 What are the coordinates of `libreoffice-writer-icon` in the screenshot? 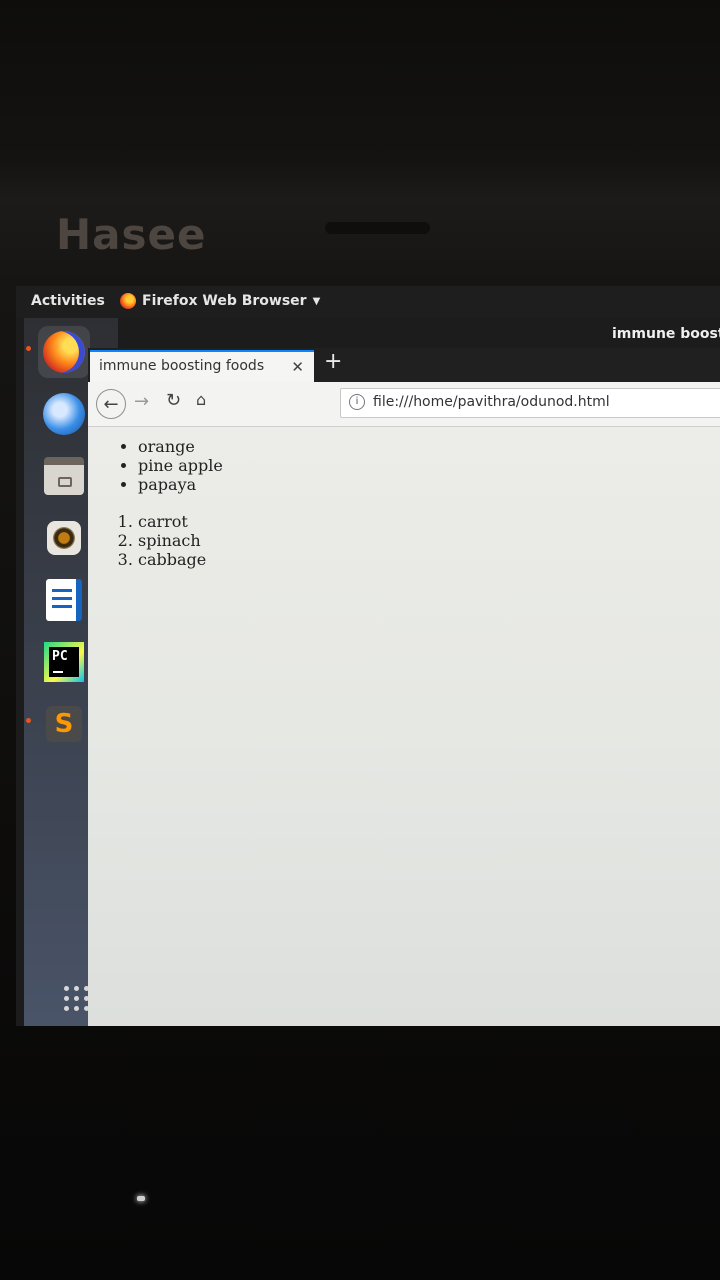 It's located at (64, 600).